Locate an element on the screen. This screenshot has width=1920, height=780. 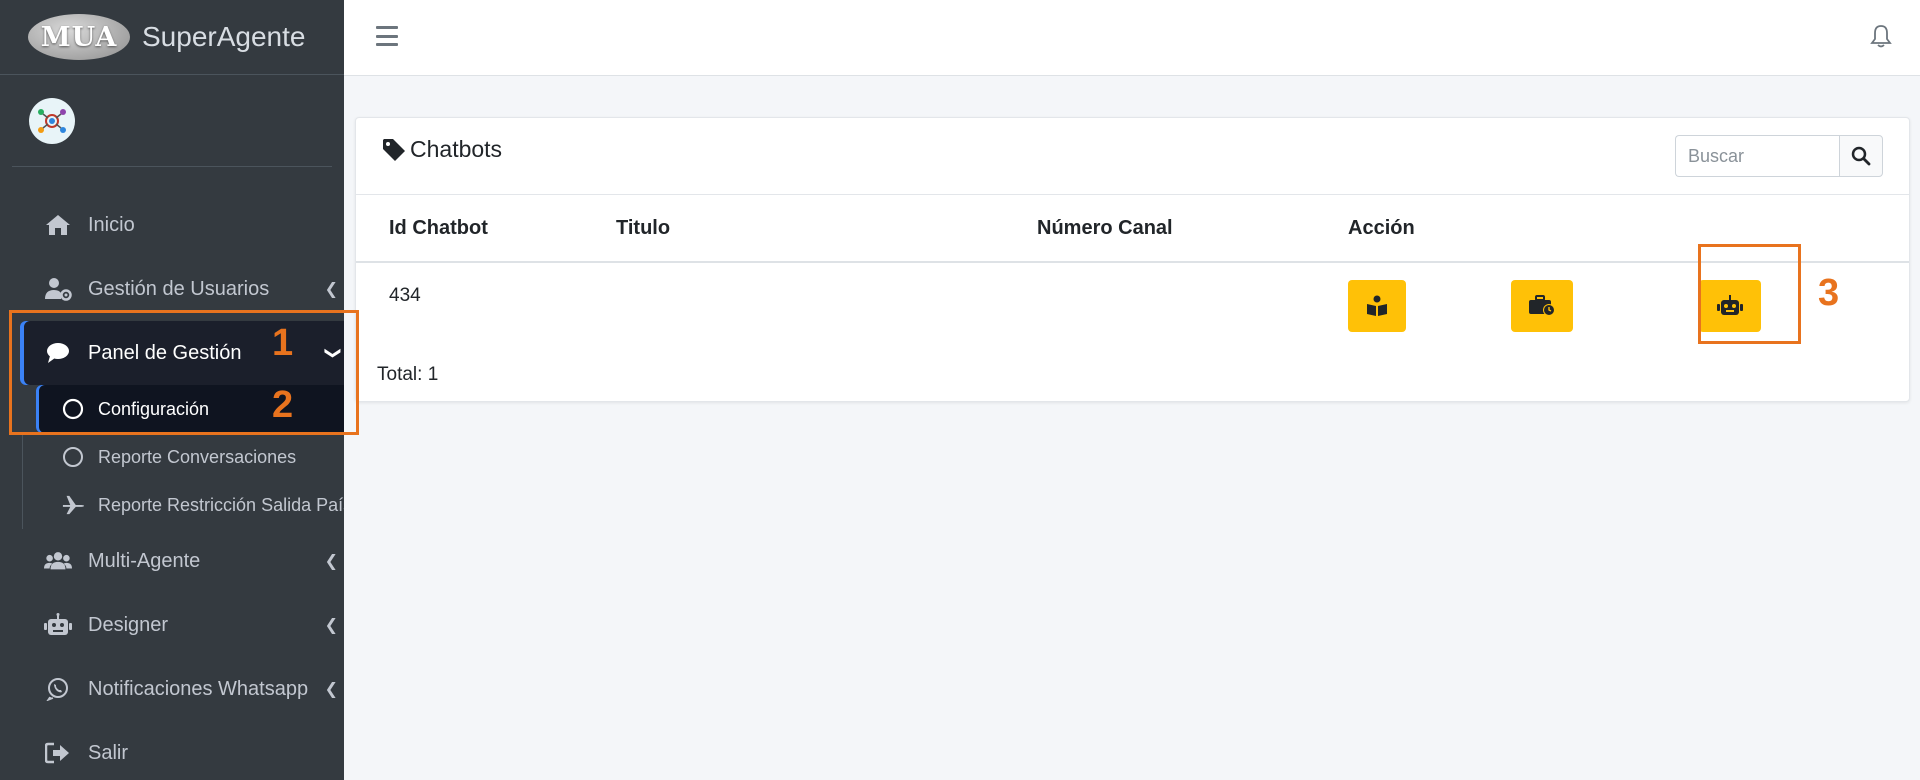
user-cog-icon is located at coordinates (58, 289).